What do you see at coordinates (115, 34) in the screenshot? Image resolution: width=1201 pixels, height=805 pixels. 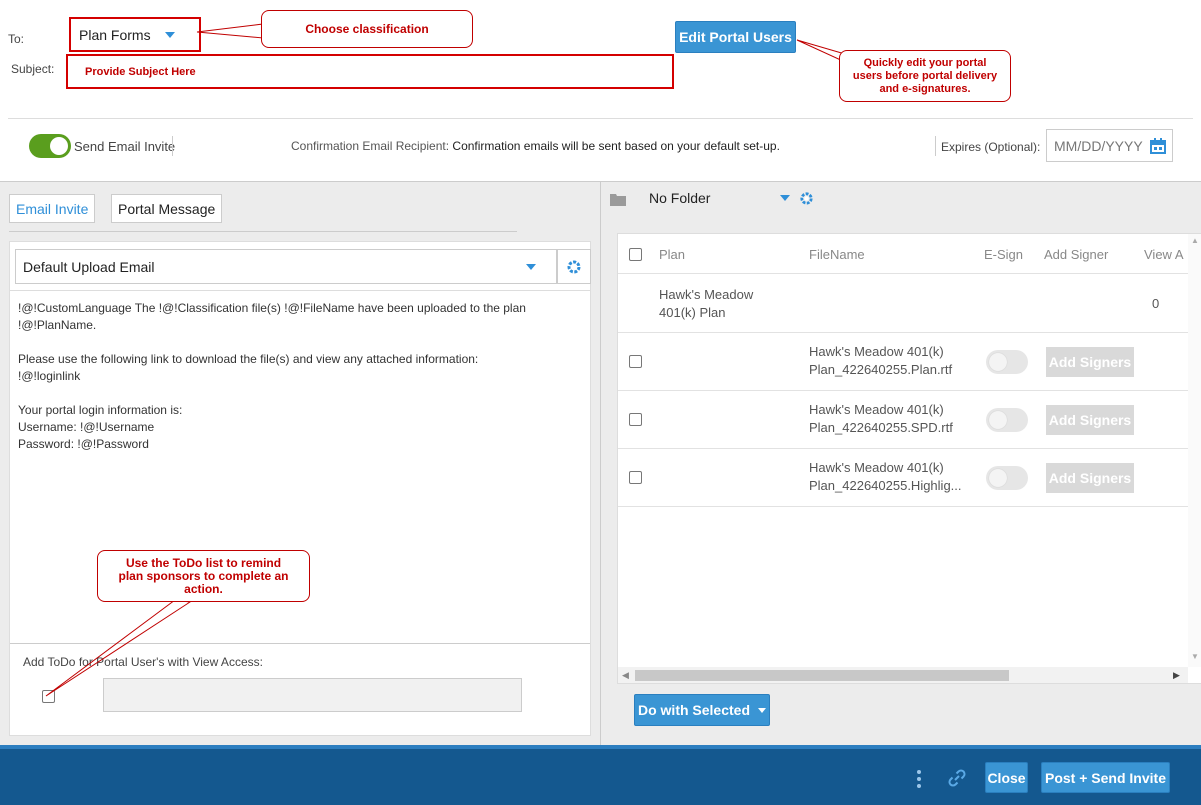 I see `classification-value: Plan Forms` at bounding box center [115, 34].